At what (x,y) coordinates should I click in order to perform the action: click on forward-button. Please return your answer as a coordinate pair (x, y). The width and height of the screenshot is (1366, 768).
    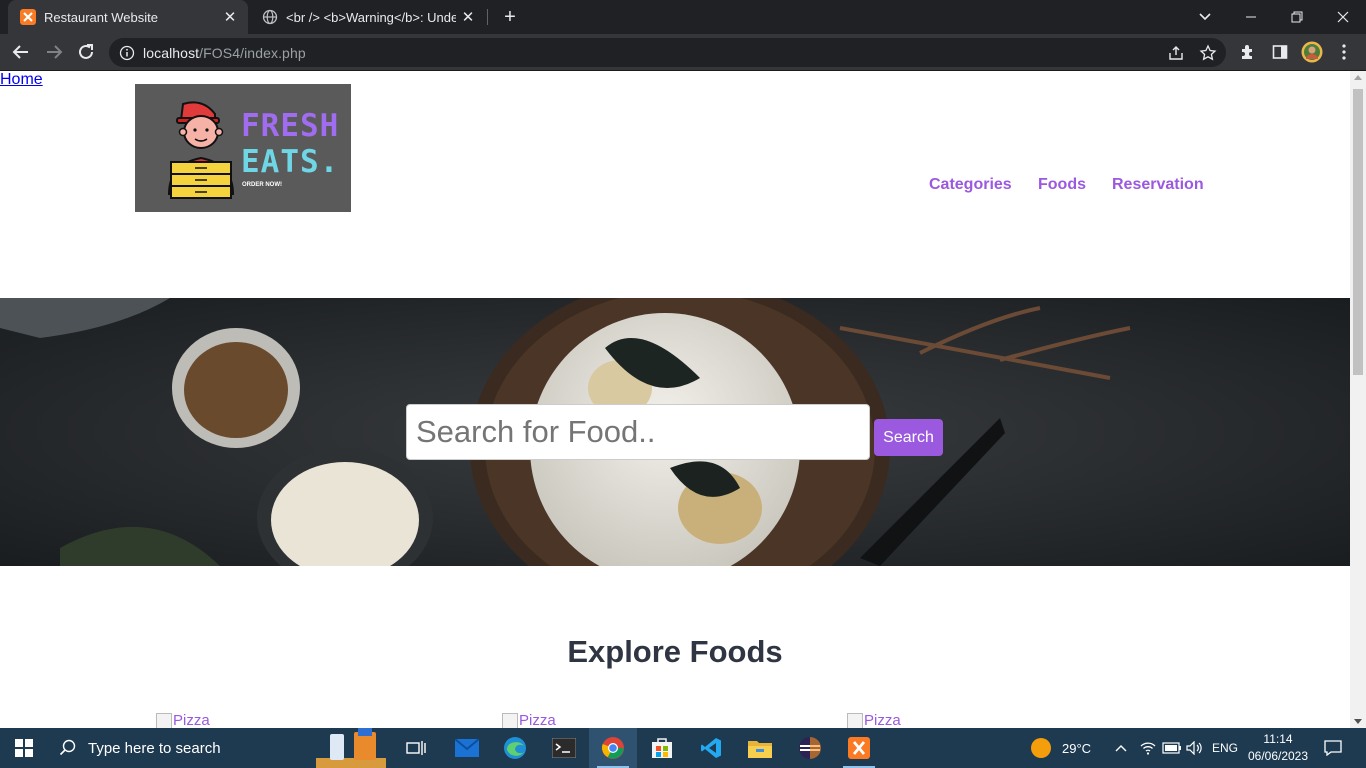
    Looking at the image, I should click on (54, 52).